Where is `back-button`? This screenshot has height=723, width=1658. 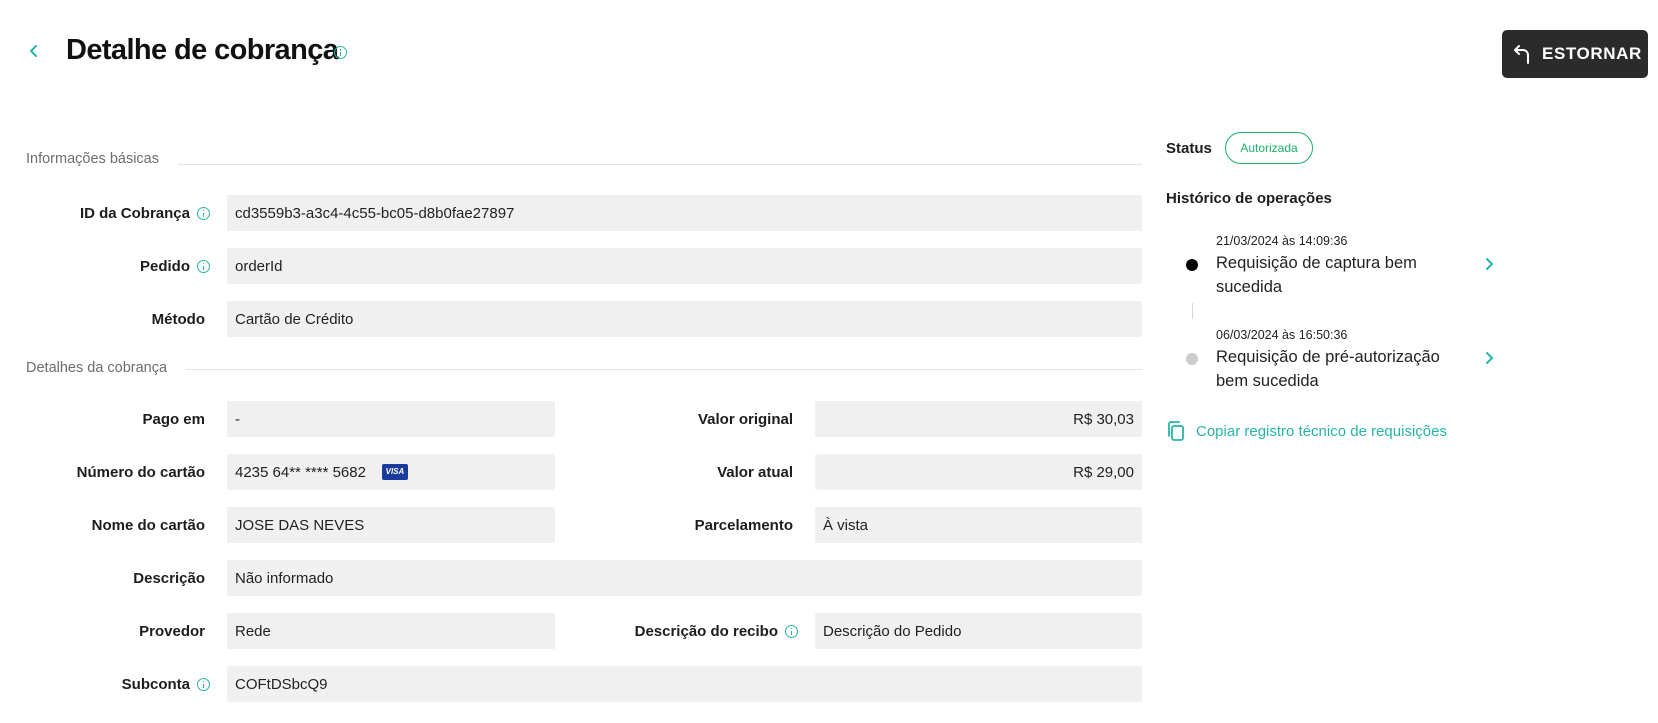
back-button is located at coordinates (36, 51).